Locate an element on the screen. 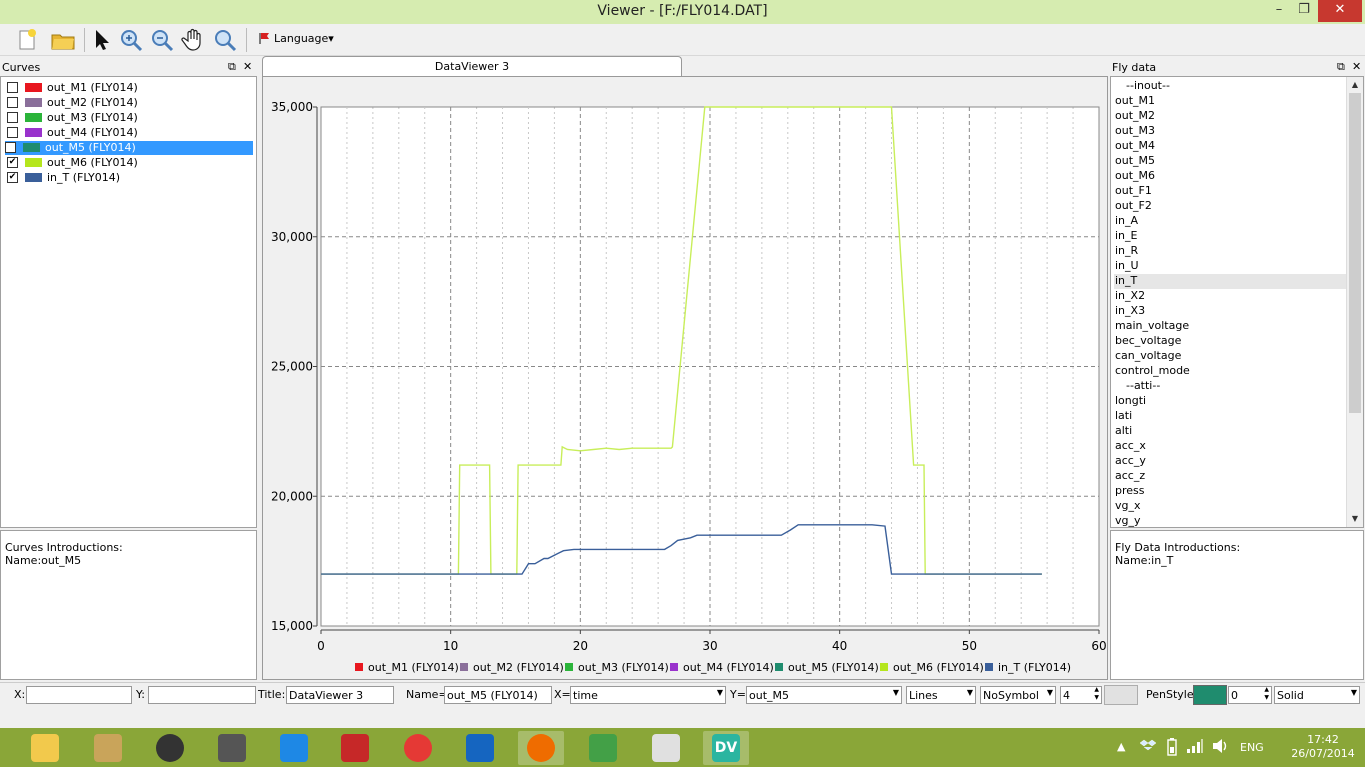  tray-signal-icon is located at coordinates (1195, 747).